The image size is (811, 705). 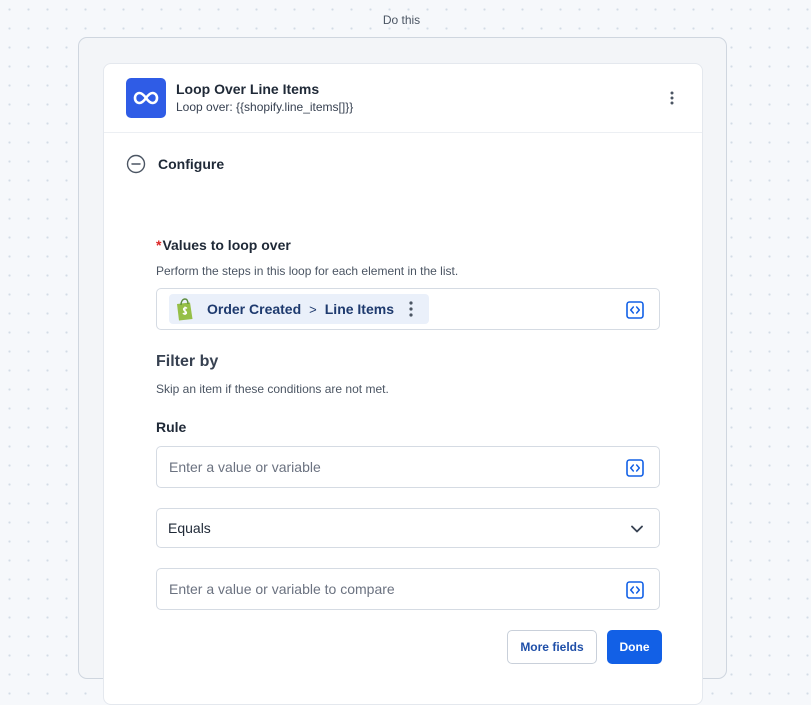 What do you see at coordinates (411, 309) in the screenshot?
I see `pill-menu-icon` at bounding box center [411, 309].